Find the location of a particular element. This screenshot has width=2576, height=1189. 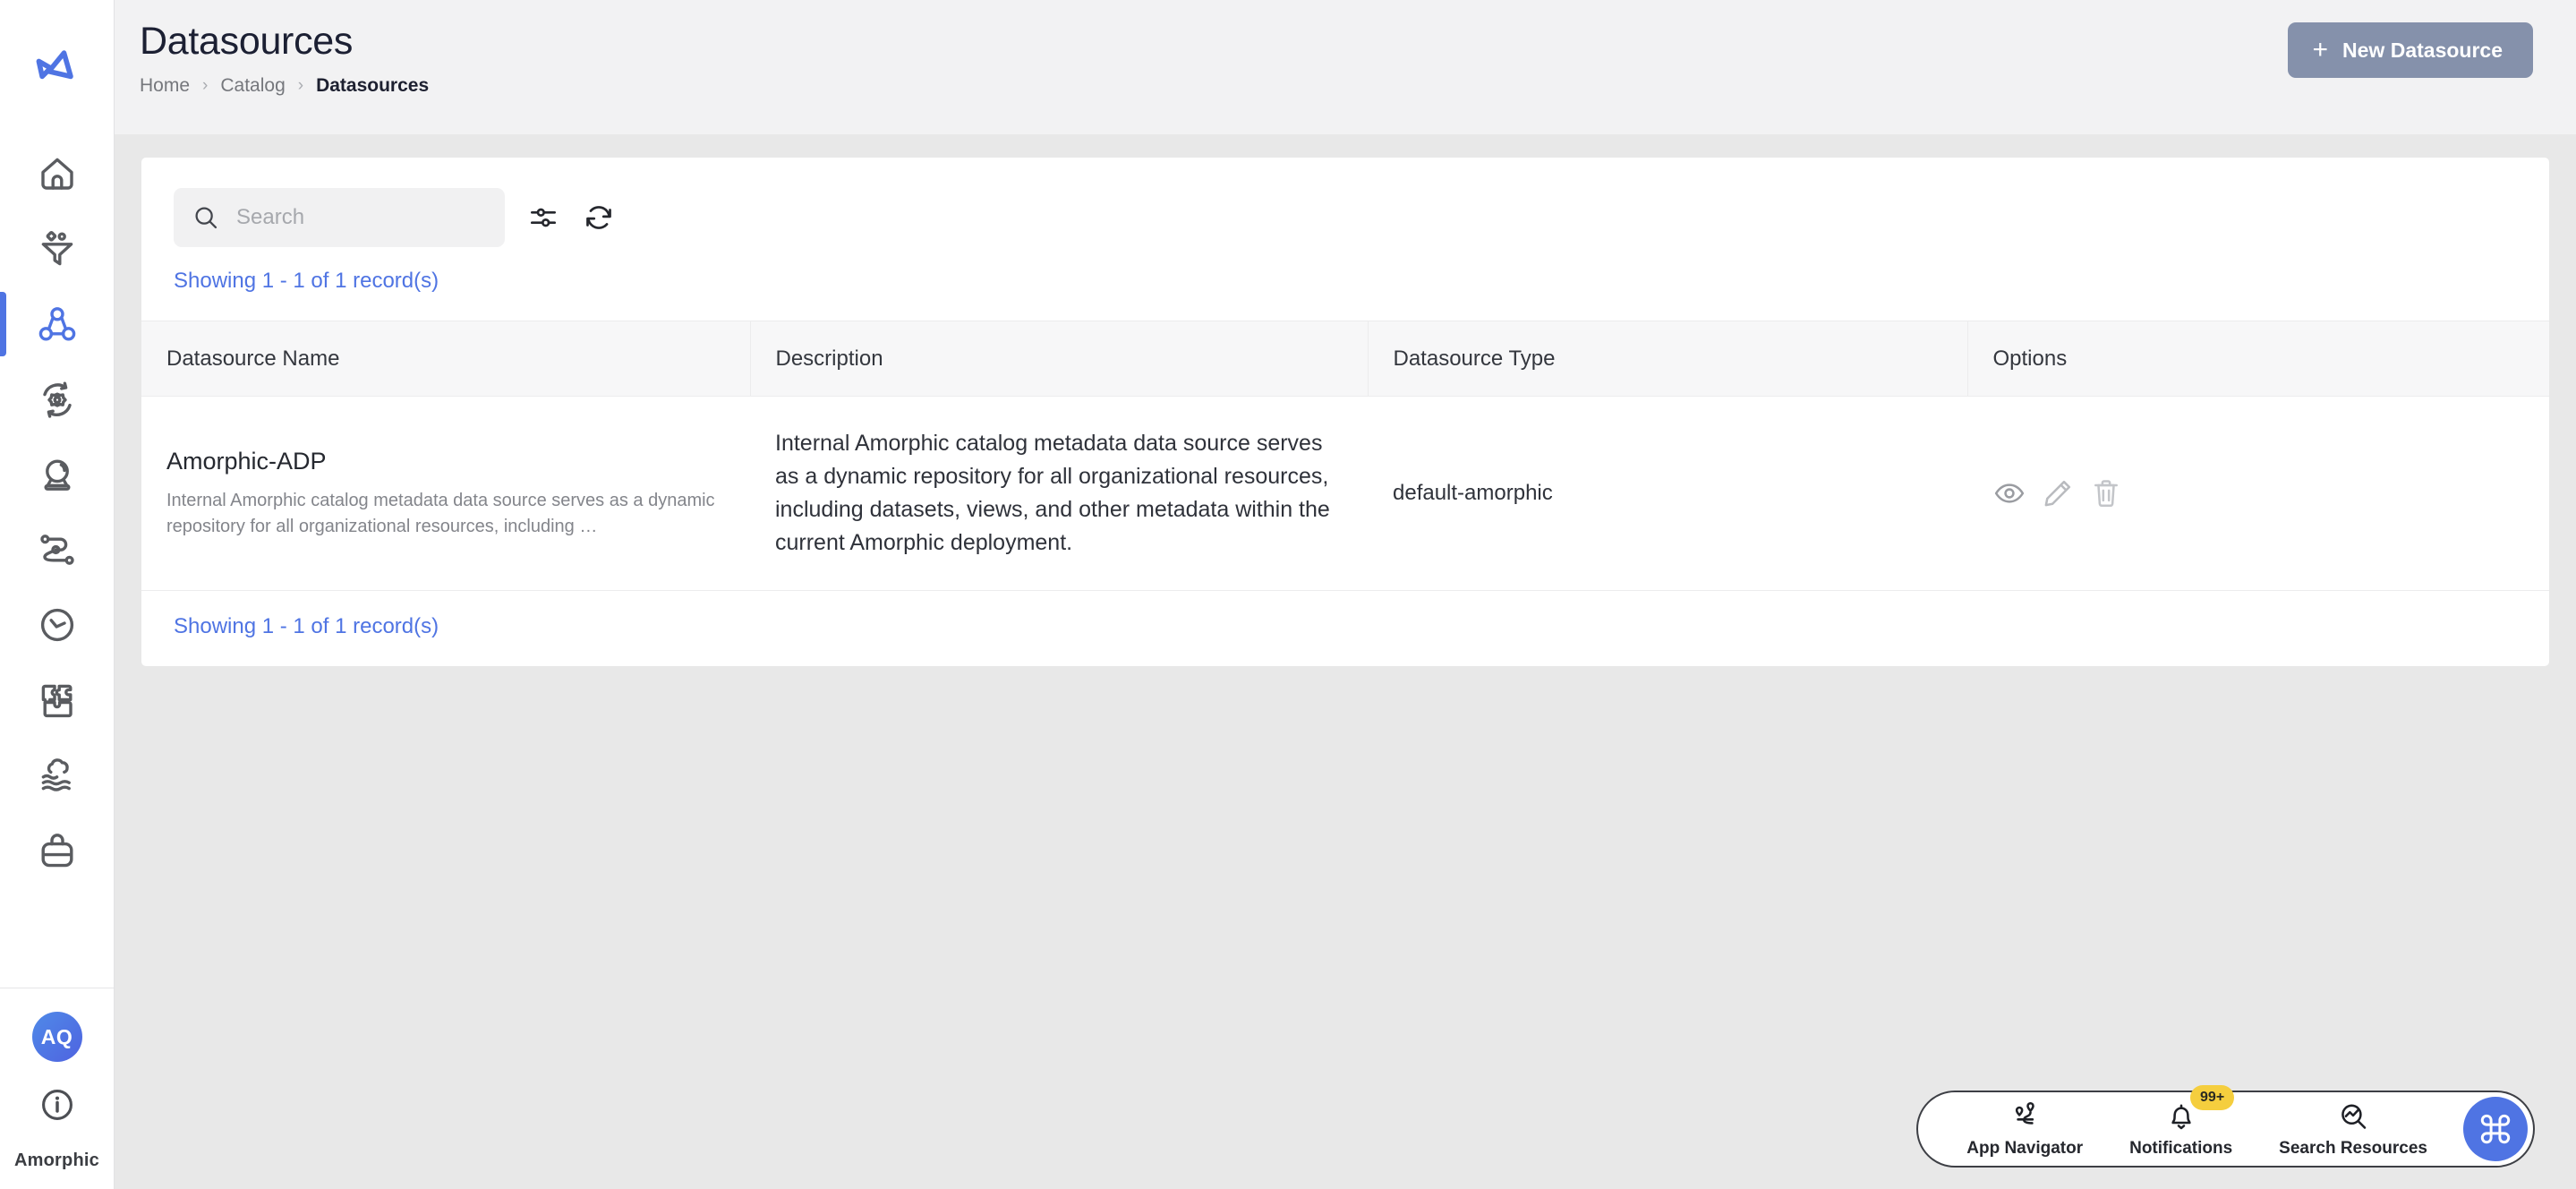

breadcrumb-item-home: Home is located at coordinates (165, 86).